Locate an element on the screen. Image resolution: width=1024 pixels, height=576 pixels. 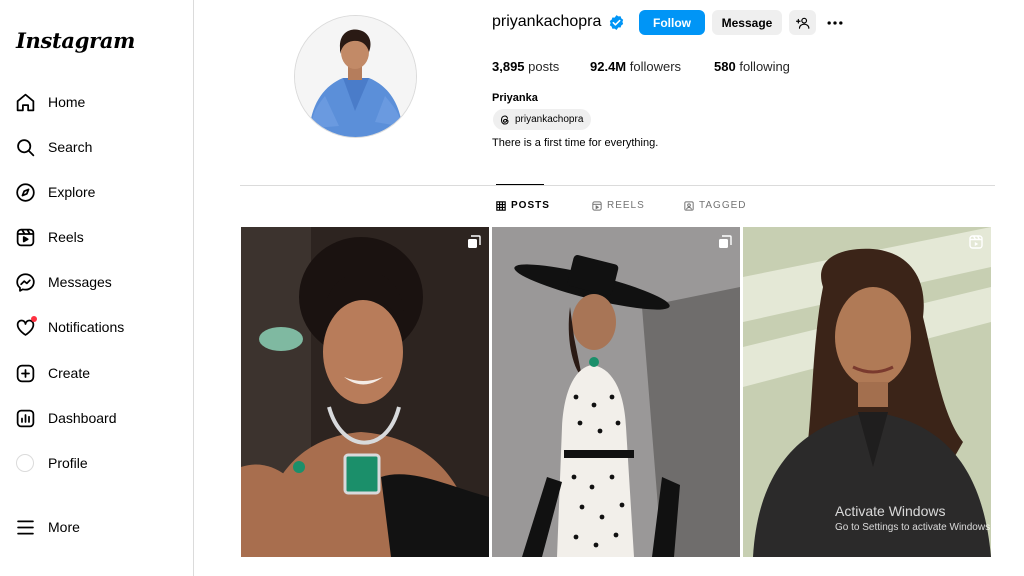
sidebar-item-label: Create is located at coordinates (69, 373).